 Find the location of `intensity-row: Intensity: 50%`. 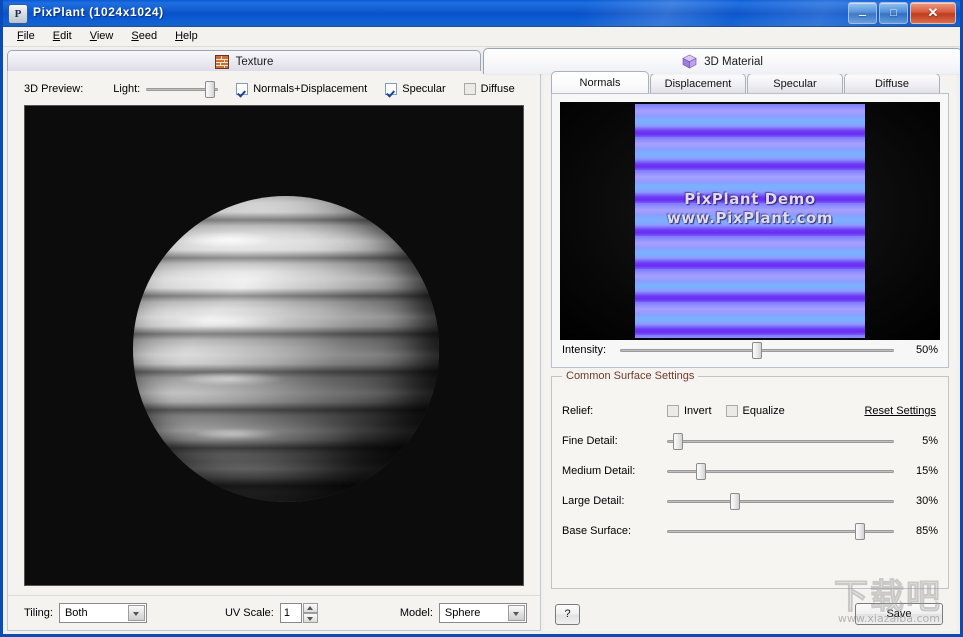

intensity-row: Intensity: 50% is located at coordinates (750, 350).